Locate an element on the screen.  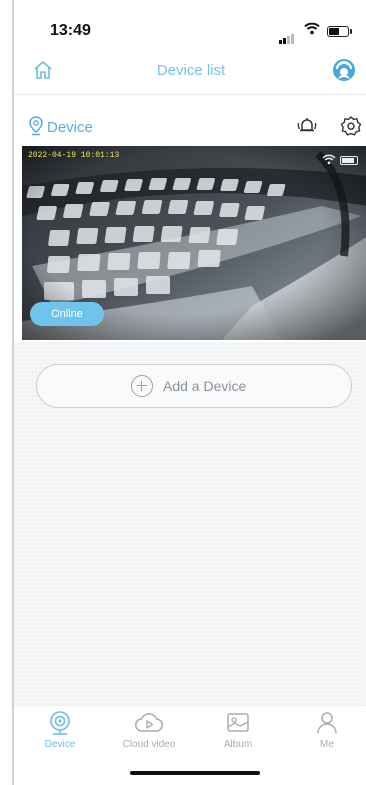
tab-album-label: Album is located at coordinates (238, 744).